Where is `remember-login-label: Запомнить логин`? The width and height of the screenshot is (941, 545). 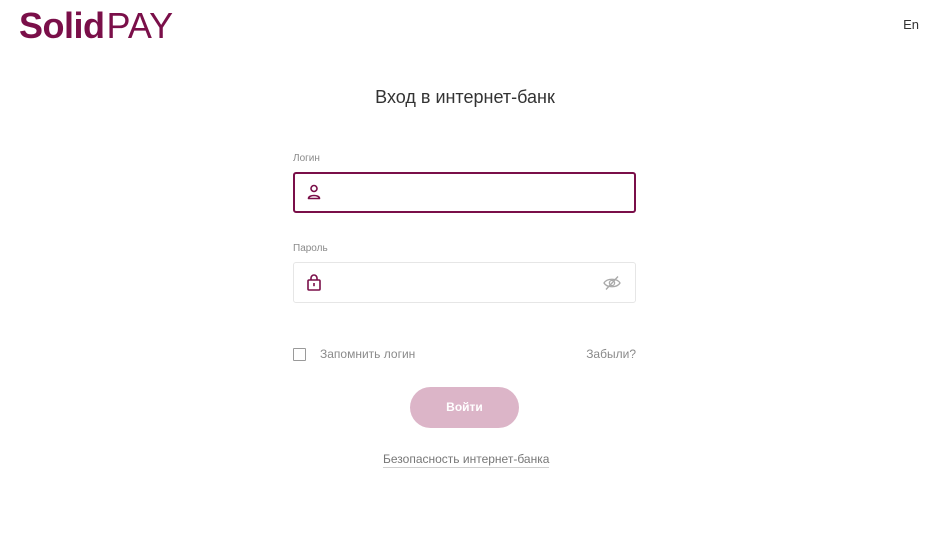
remember-login-label: Запомнить логин is located at coordinates (367, 354).